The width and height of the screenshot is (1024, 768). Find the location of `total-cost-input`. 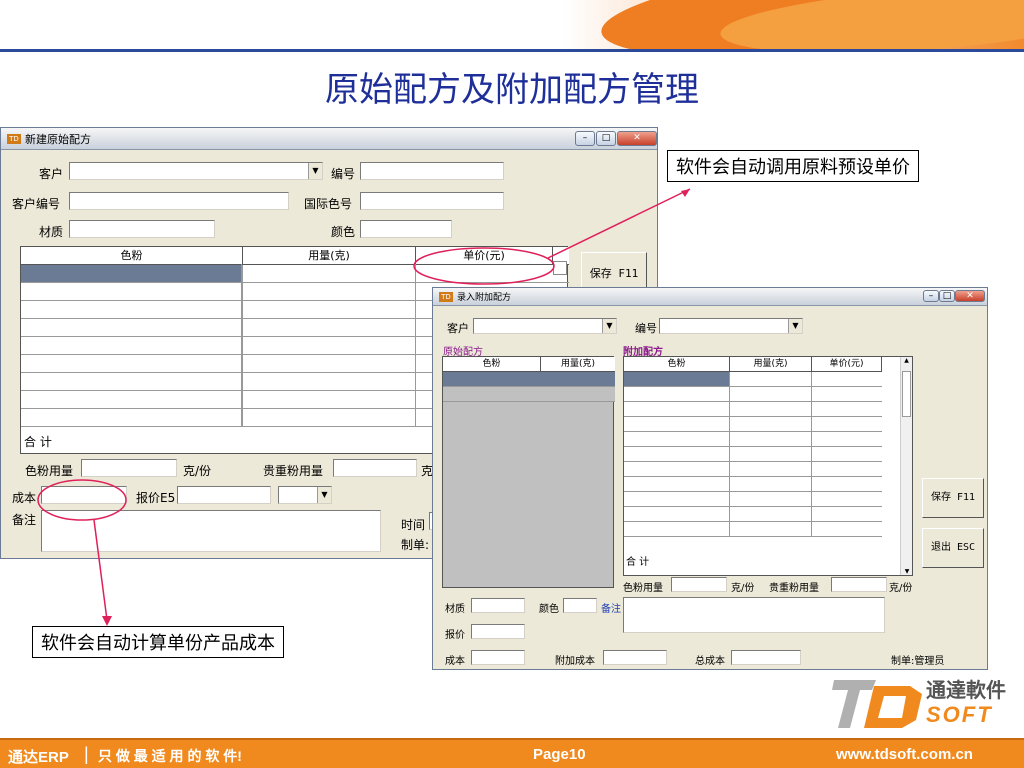

total-cost-input is located at coordinates (766, 657).